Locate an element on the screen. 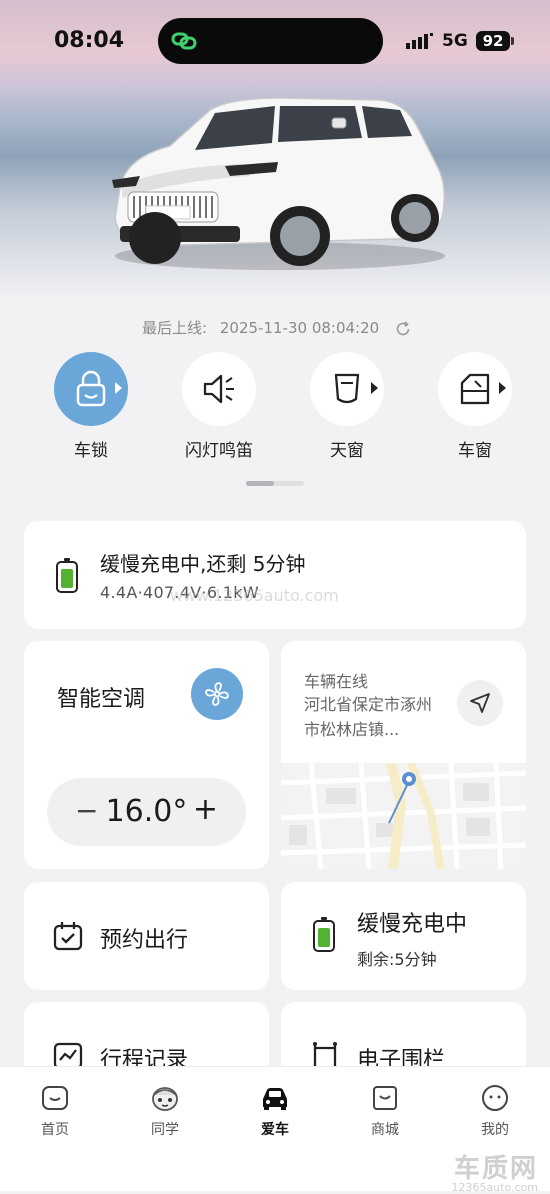  quick-action-label: 车窗 is located at coordinates (475, 451).